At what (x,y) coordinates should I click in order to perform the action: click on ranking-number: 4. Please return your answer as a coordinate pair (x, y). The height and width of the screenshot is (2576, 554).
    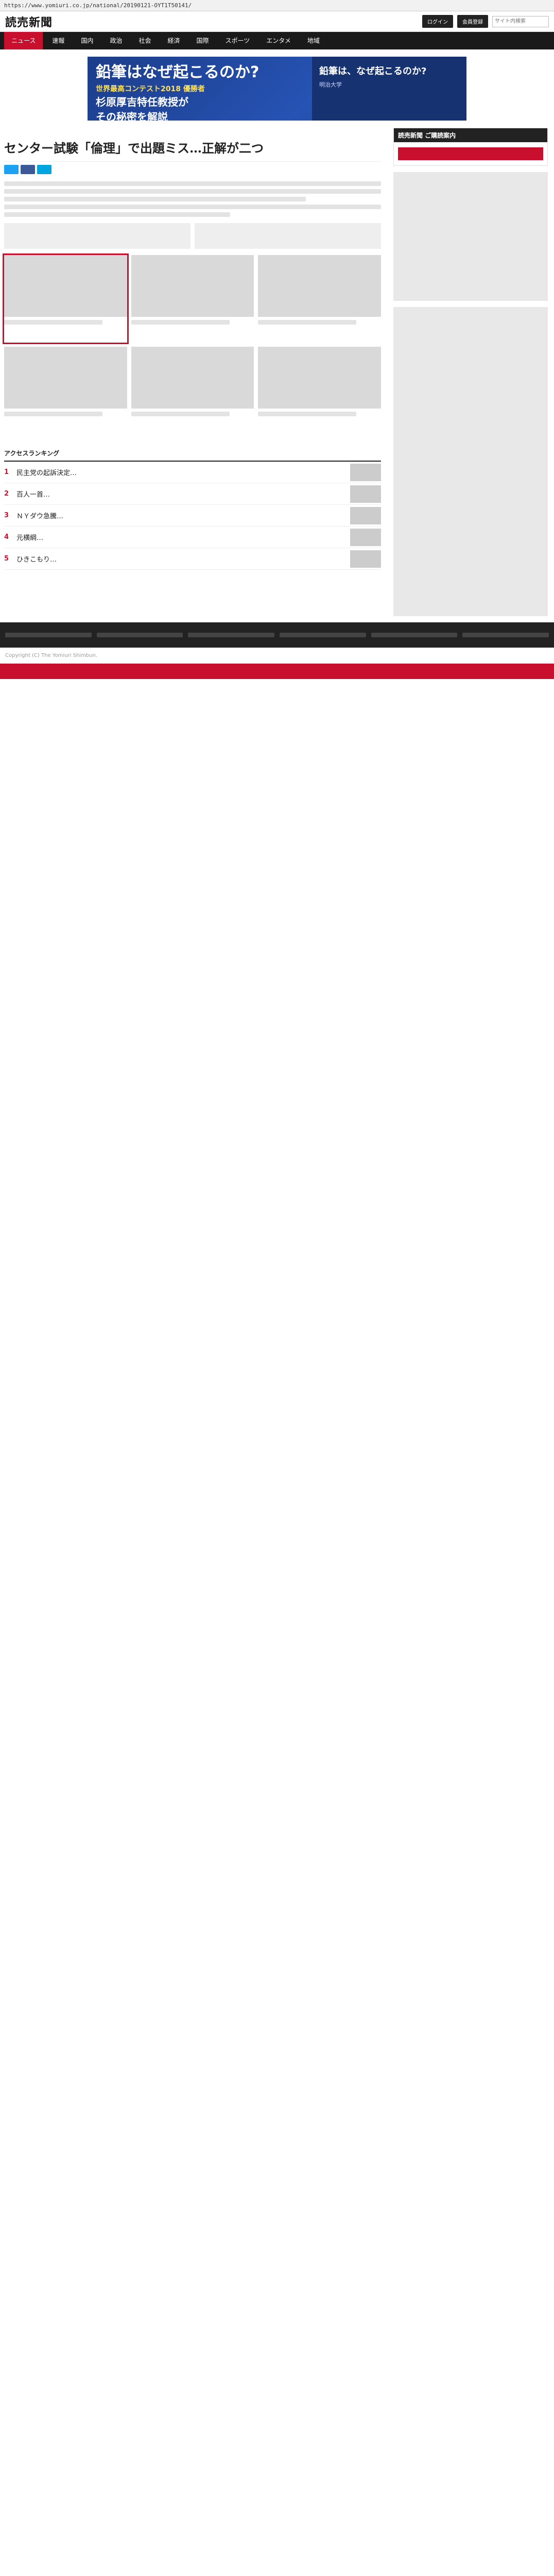
    Looking at the image, I should click on (7, 537).